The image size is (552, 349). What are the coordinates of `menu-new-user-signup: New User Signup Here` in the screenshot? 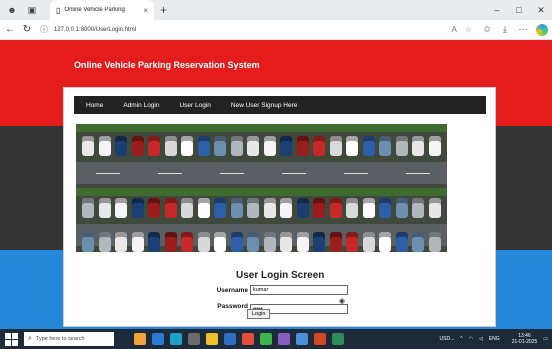 It's located at (264, 105).